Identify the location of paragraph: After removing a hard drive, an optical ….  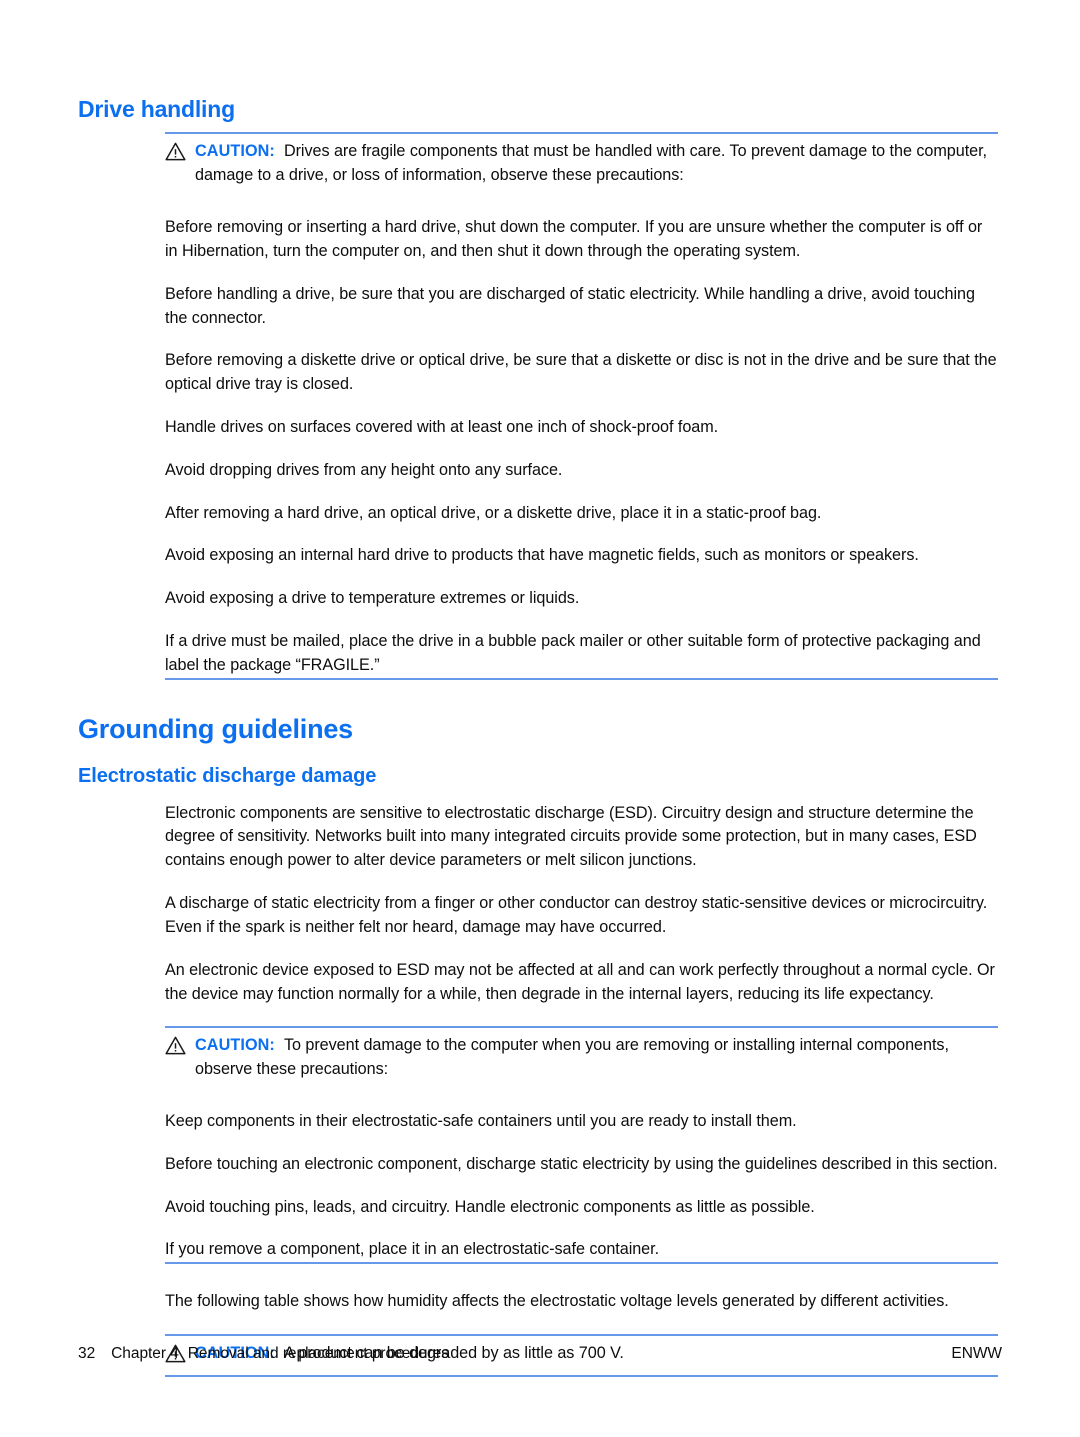
(493, 512).